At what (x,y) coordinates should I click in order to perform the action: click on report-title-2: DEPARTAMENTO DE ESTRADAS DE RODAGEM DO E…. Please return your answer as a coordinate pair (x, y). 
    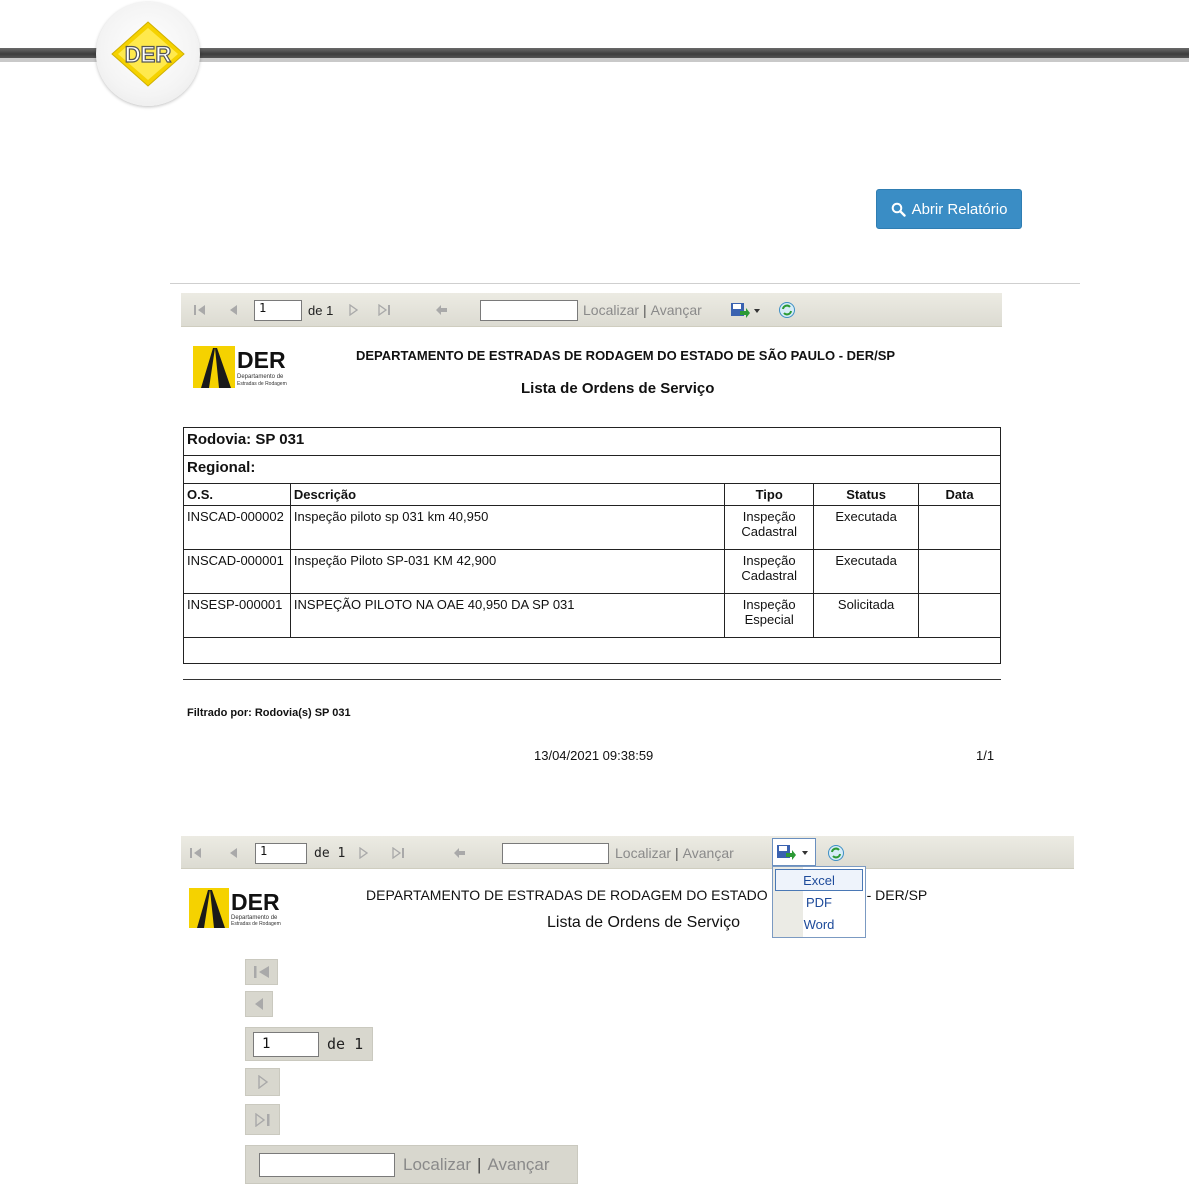
    Looking at the image, I should click on (567, 895).